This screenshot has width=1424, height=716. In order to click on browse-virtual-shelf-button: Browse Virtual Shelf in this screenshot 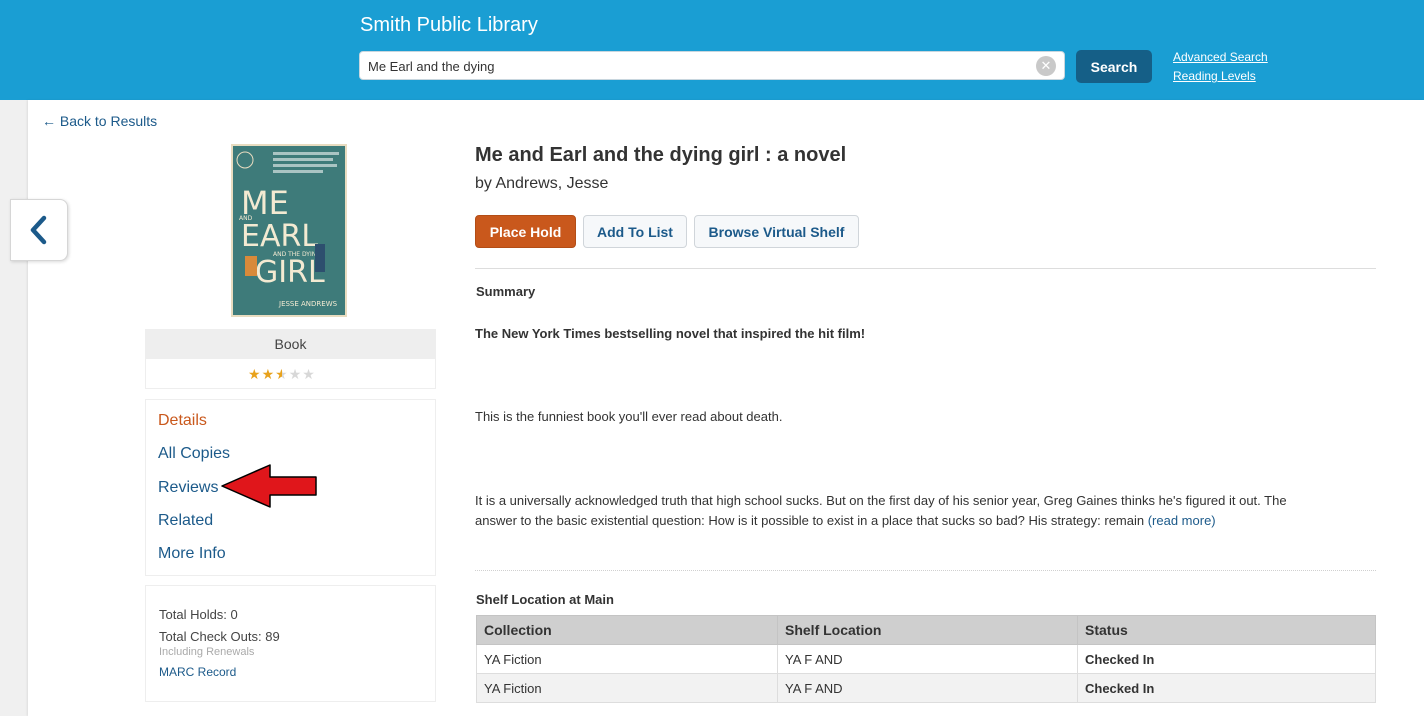, I will do `click(776, 231)`.